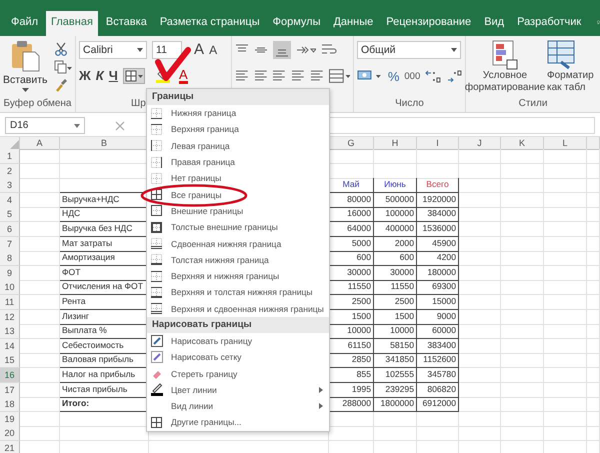 The height and width of the screenshot is (453, 600). What do you see at coordinates (10, 375) in the screenshot?
I see `row-header: 16` at bounding box center [10, 375].